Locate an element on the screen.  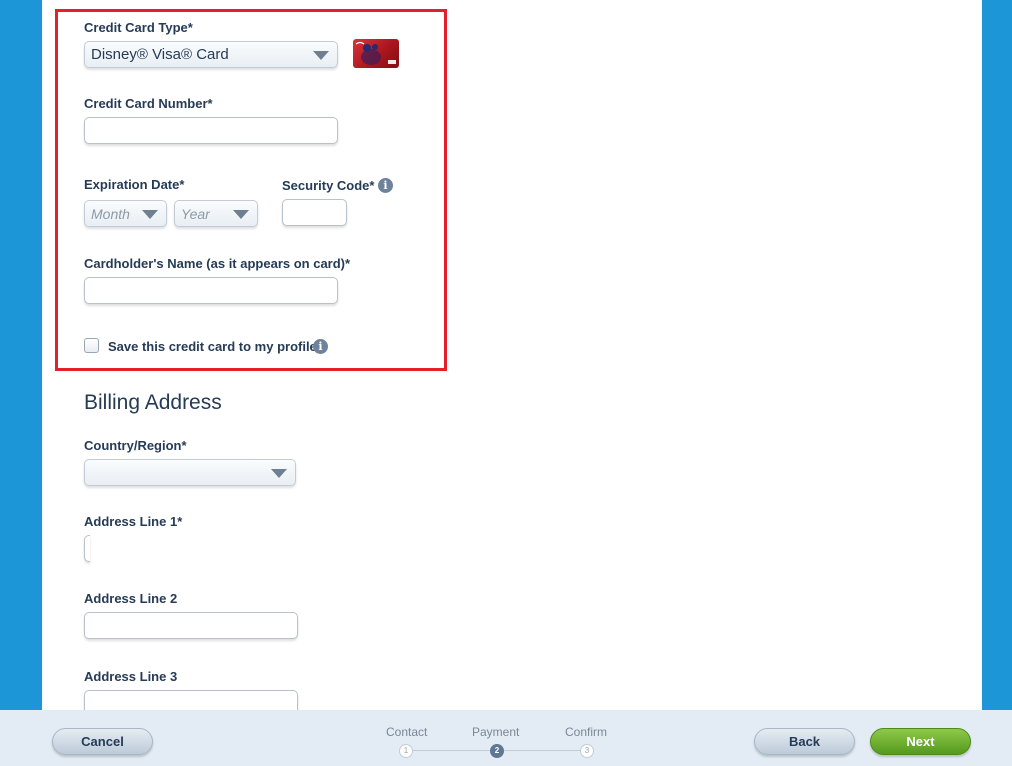
step-dot-payment: 2 is located at coordinates (497, 751).